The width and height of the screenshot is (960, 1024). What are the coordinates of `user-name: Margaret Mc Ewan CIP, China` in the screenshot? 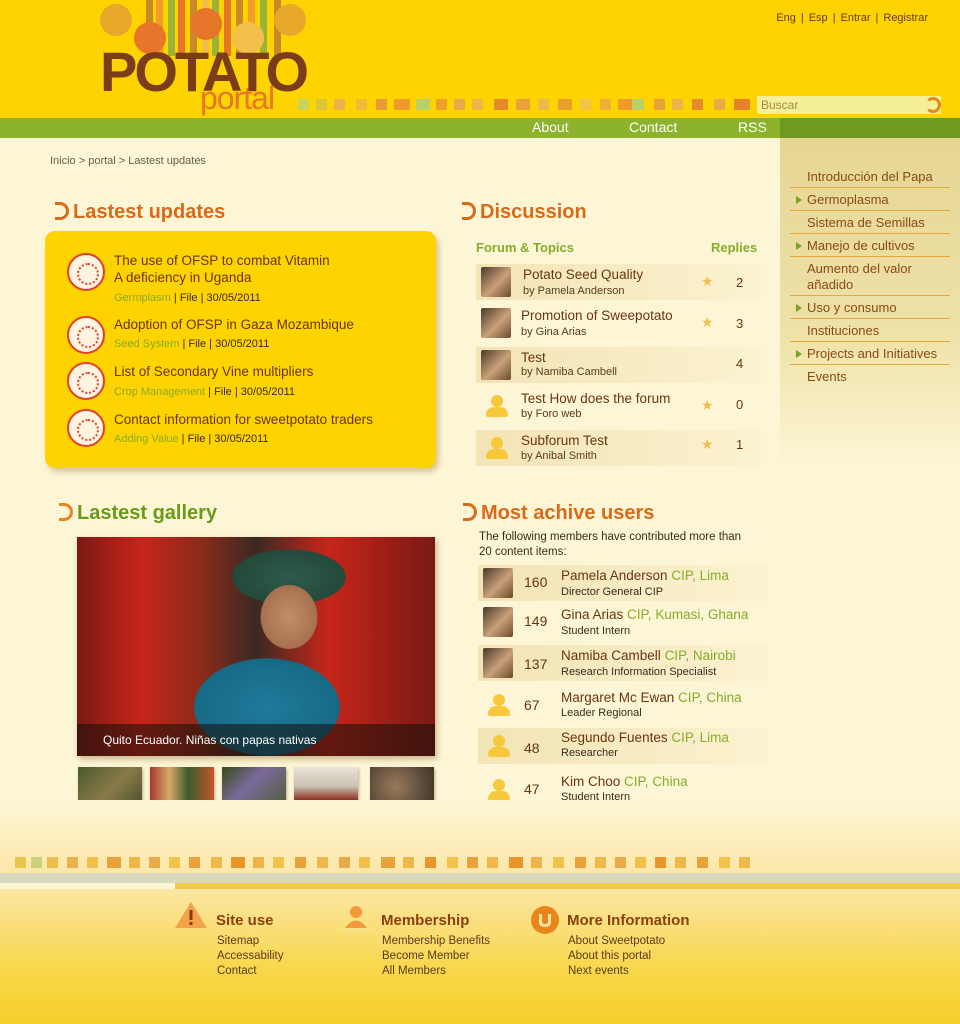 It's located at (651, 697).